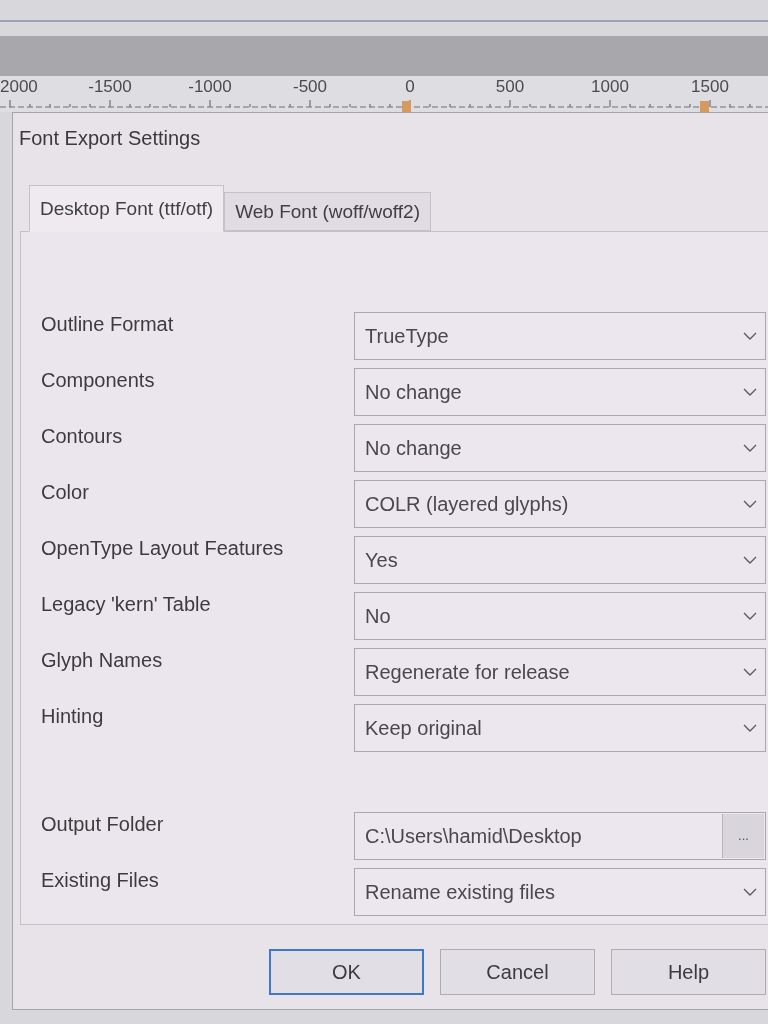  Describe the element at coordinates (98, 380) in the screenshot. I see `setting-label: Components` at that location.